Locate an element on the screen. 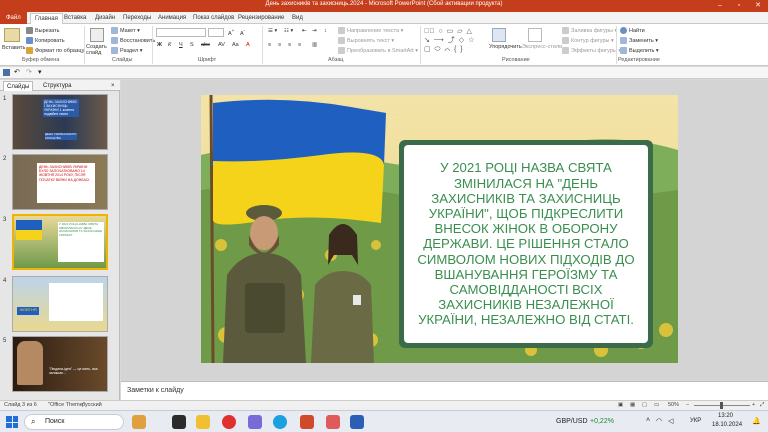  copy-button: Копировать is located at coordinates (45, 40).